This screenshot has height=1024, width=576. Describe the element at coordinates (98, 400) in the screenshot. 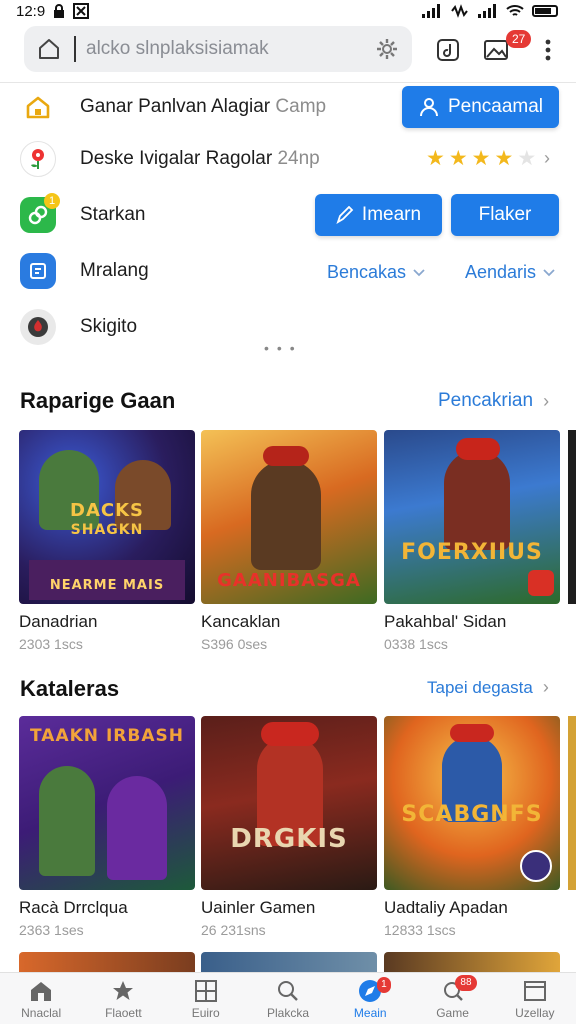

I see `section-title: Raparige Gaan` at that location.